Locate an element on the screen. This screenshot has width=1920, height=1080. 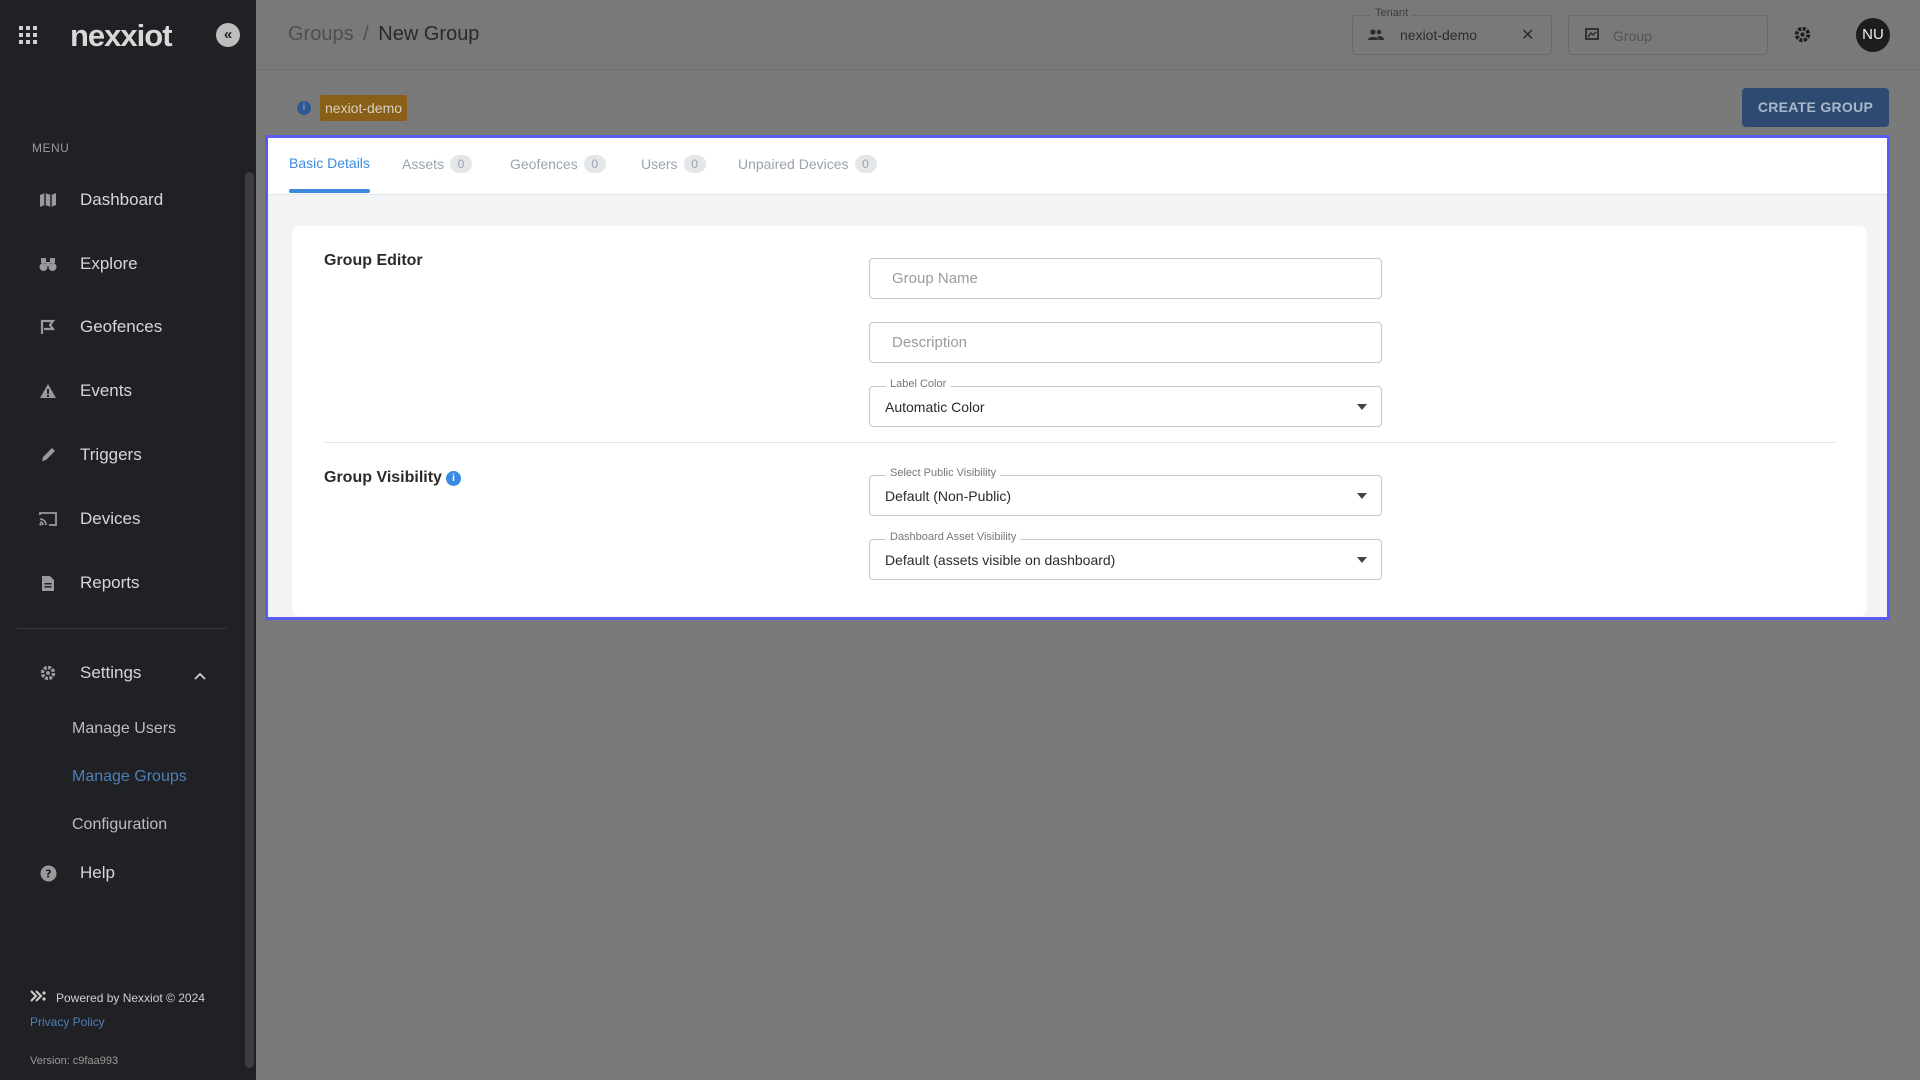
dashboard-visibility-legend: Dashboard Asset Visibility is located at coordinates (953, 537).